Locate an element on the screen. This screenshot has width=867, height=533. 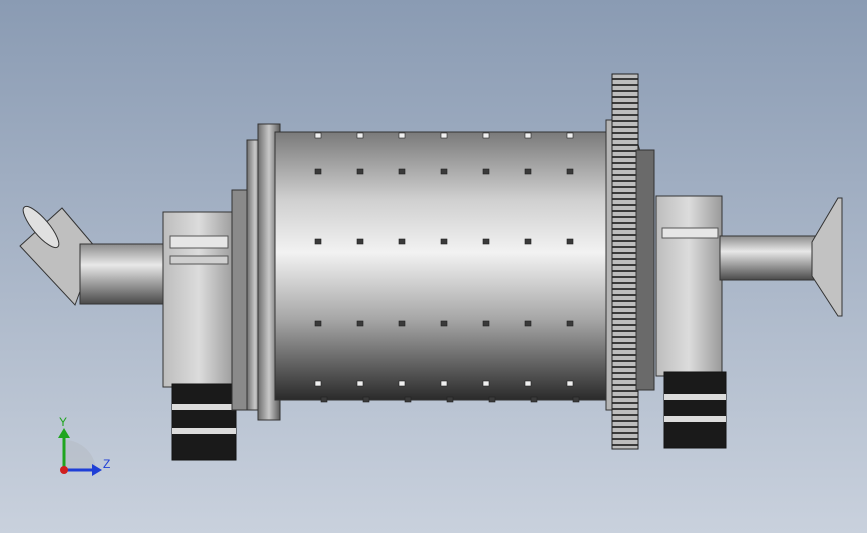
girth-gear is located at coordinates (630, 261).